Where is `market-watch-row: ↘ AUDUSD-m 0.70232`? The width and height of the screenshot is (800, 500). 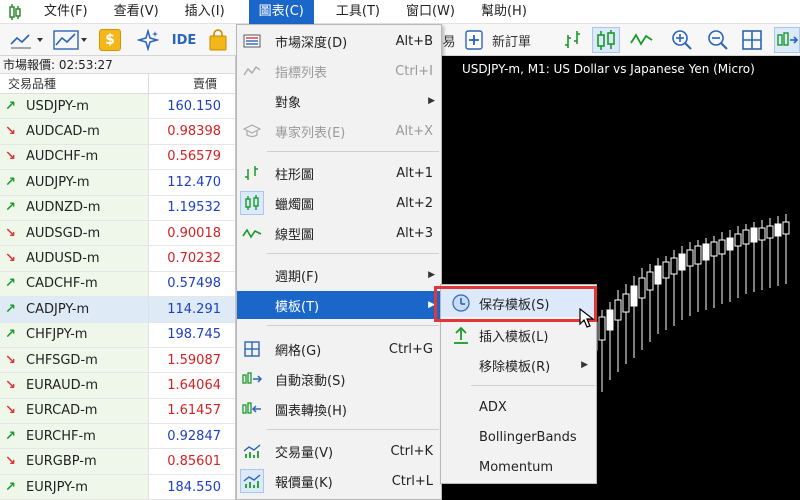 market-watch-row: ↘ AUDUSD-m 0.70232 is located at coordinates (117, 259).